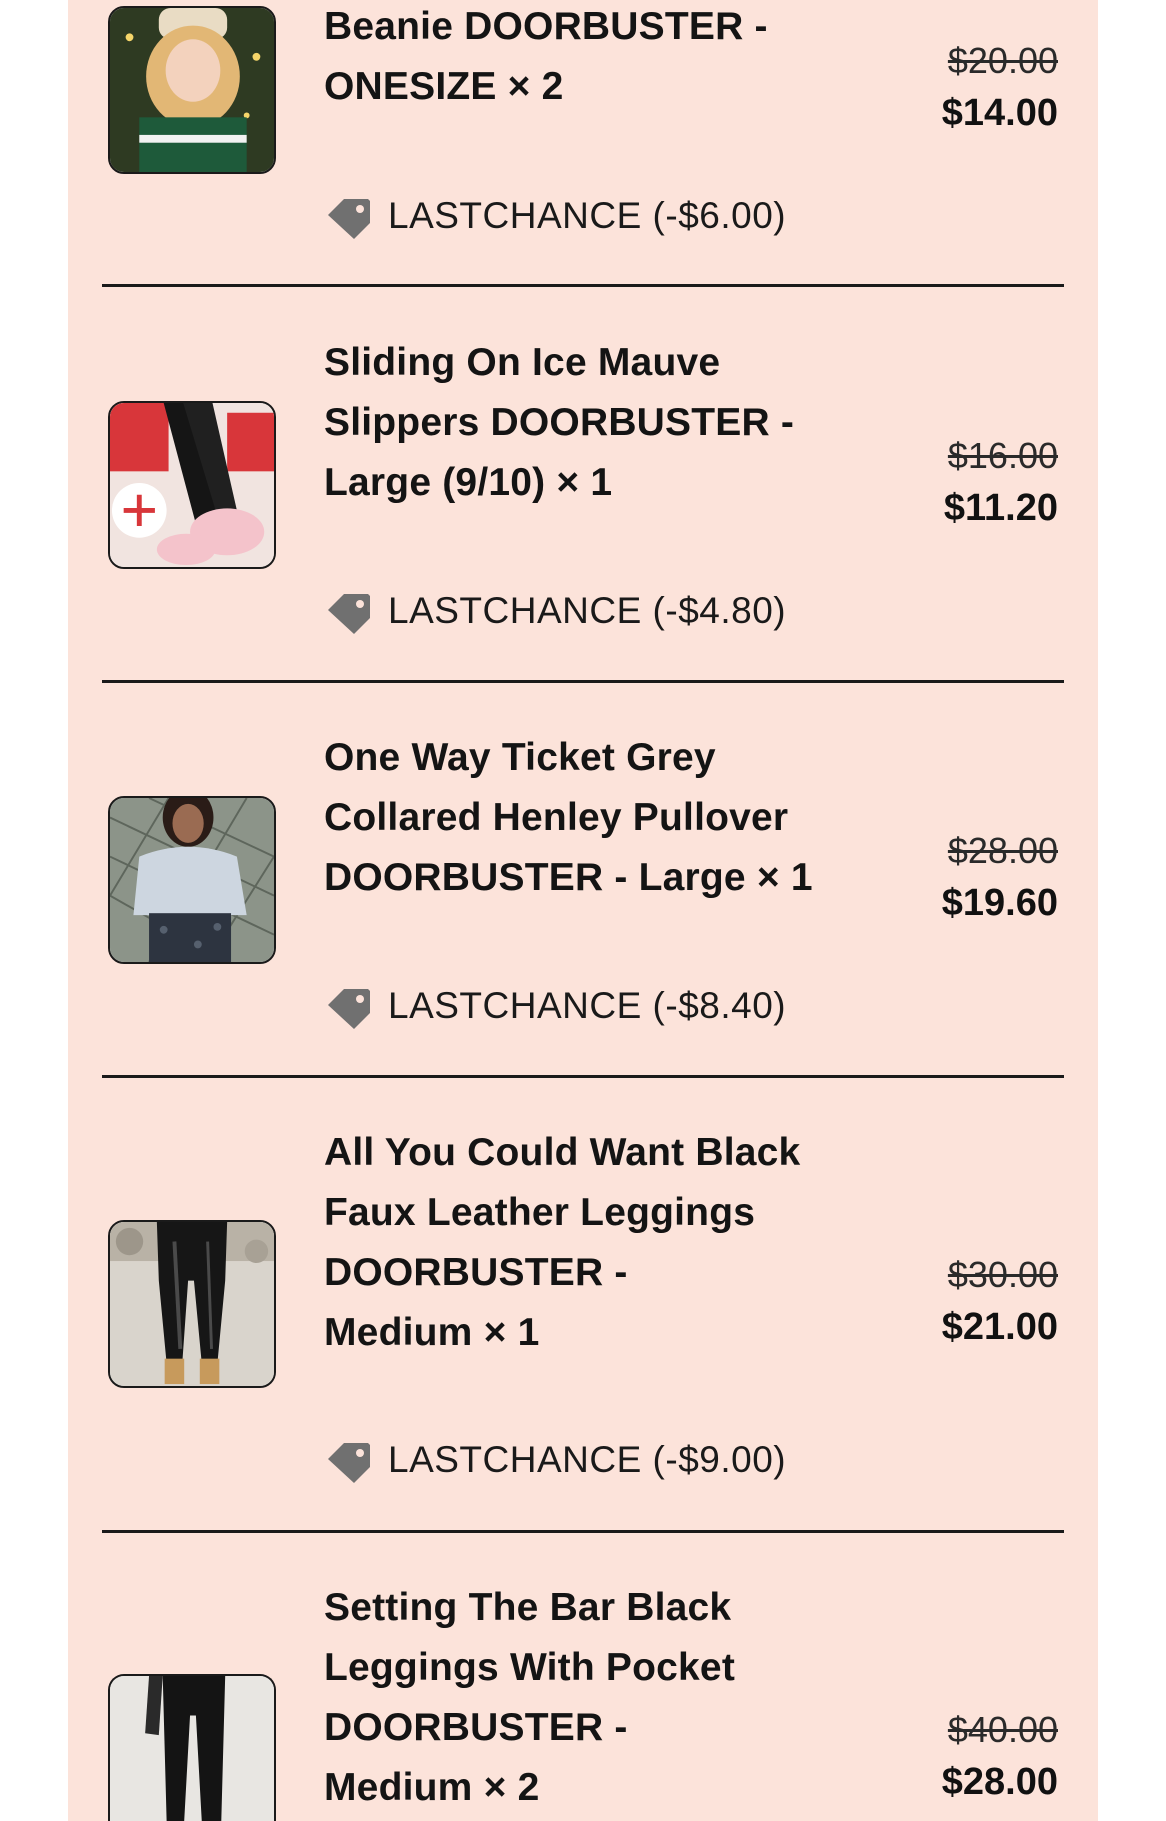 The width and height of the screenshot is (1166, 1821). Describe the element at coordinates (587, 1459) in the screenshot. I see `discount-label: LASTCHANCE (-$9.00)` at that location.